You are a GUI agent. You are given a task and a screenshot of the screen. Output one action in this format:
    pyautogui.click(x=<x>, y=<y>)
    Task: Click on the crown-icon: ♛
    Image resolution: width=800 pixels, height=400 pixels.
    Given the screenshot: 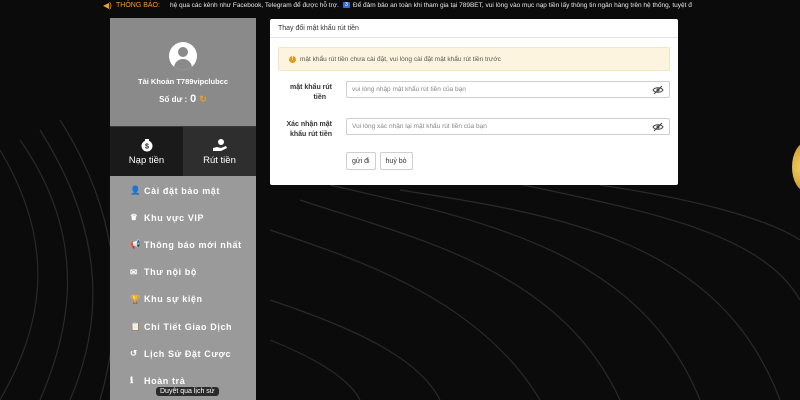 What is the action you would take?
    pyautogui.click(x=134, y=217)
    